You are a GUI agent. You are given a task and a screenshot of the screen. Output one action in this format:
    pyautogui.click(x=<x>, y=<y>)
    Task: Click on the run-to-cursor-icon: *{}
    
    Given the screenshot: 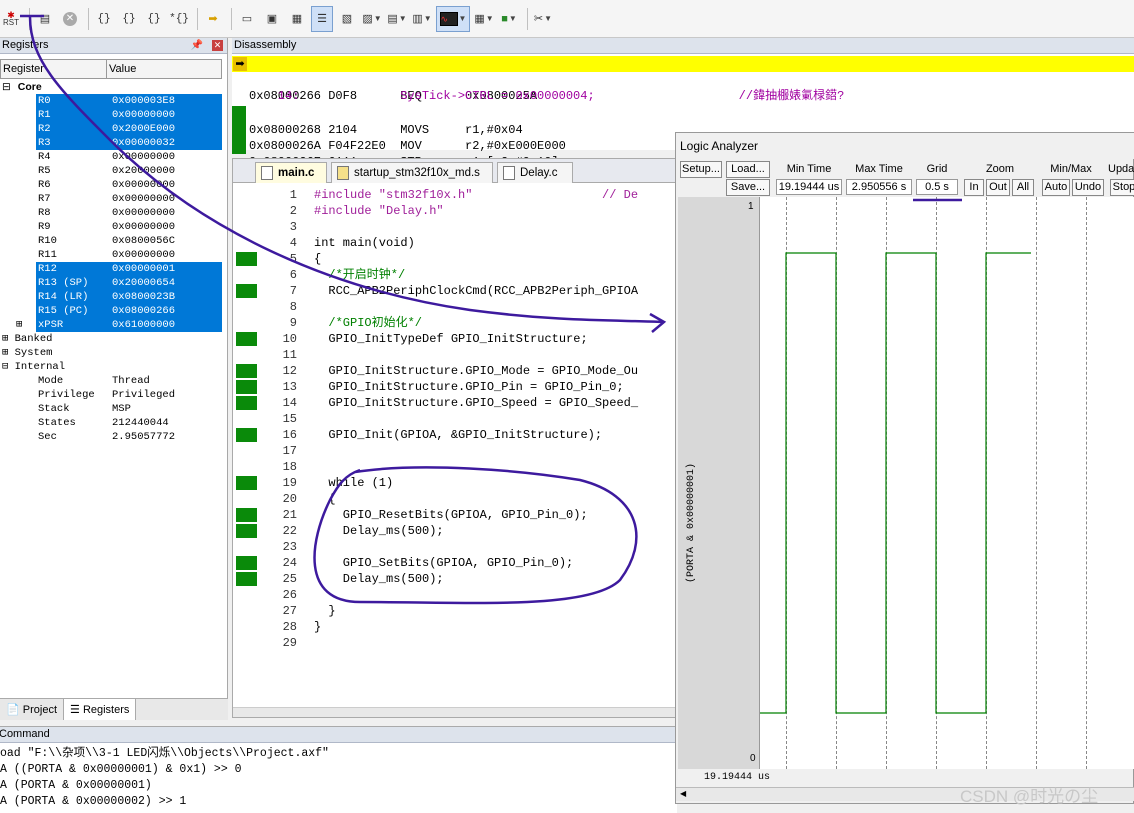 What is the action you would take?
    pyautogui.click(x=179, y=19)
    